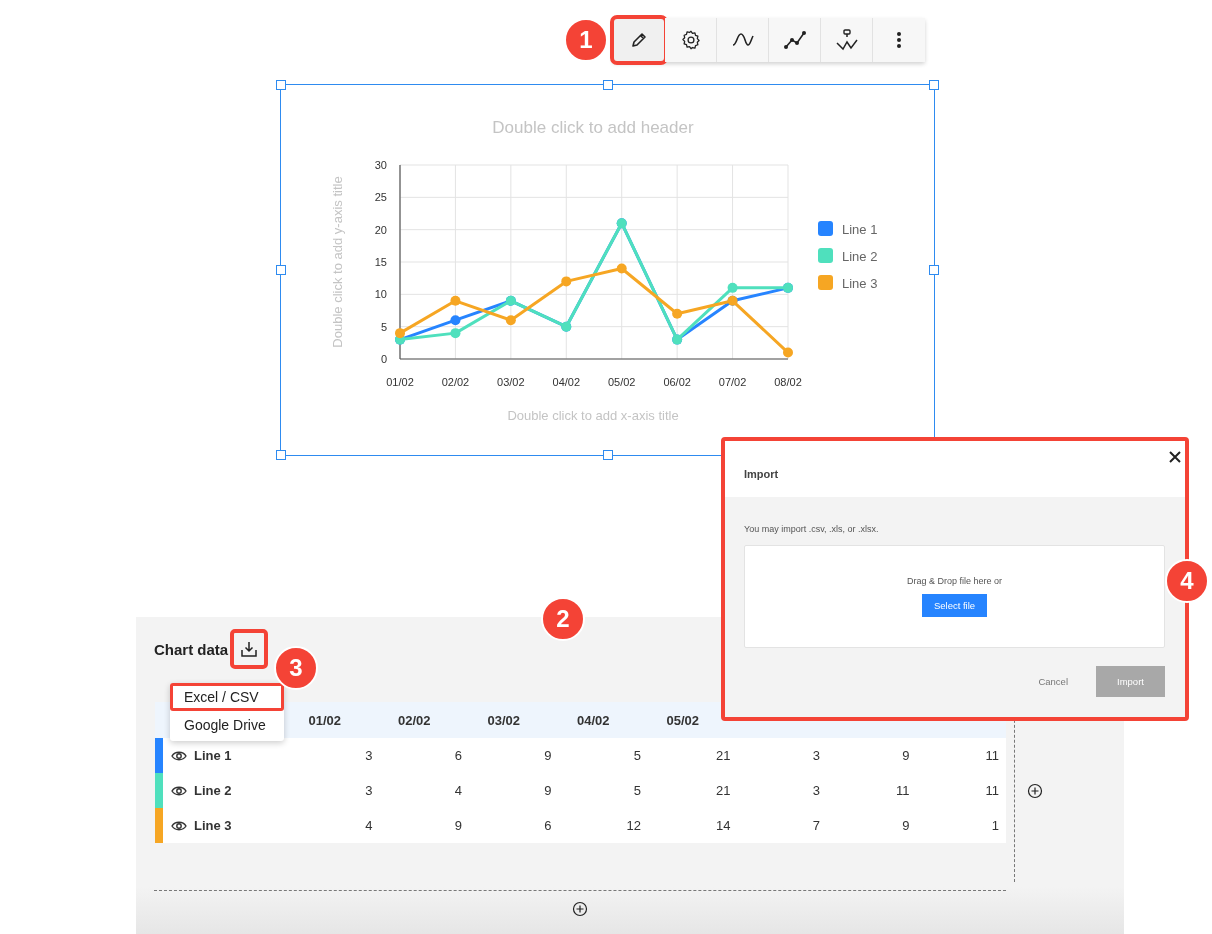 Image resolution: width=1212 pixels, height=934 pixels. What do you see at coordinates (227, 697) in the screenshot?
I see `menu-item: Excel / CSV` at bounding box center [227, 697].